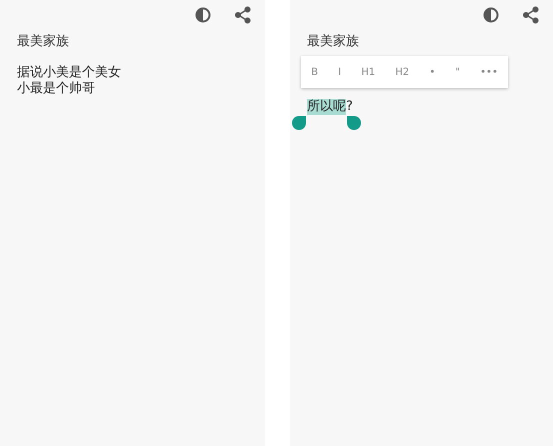 The image size is (553, 446). I want to click on format-button: H1, so click(368, 72).